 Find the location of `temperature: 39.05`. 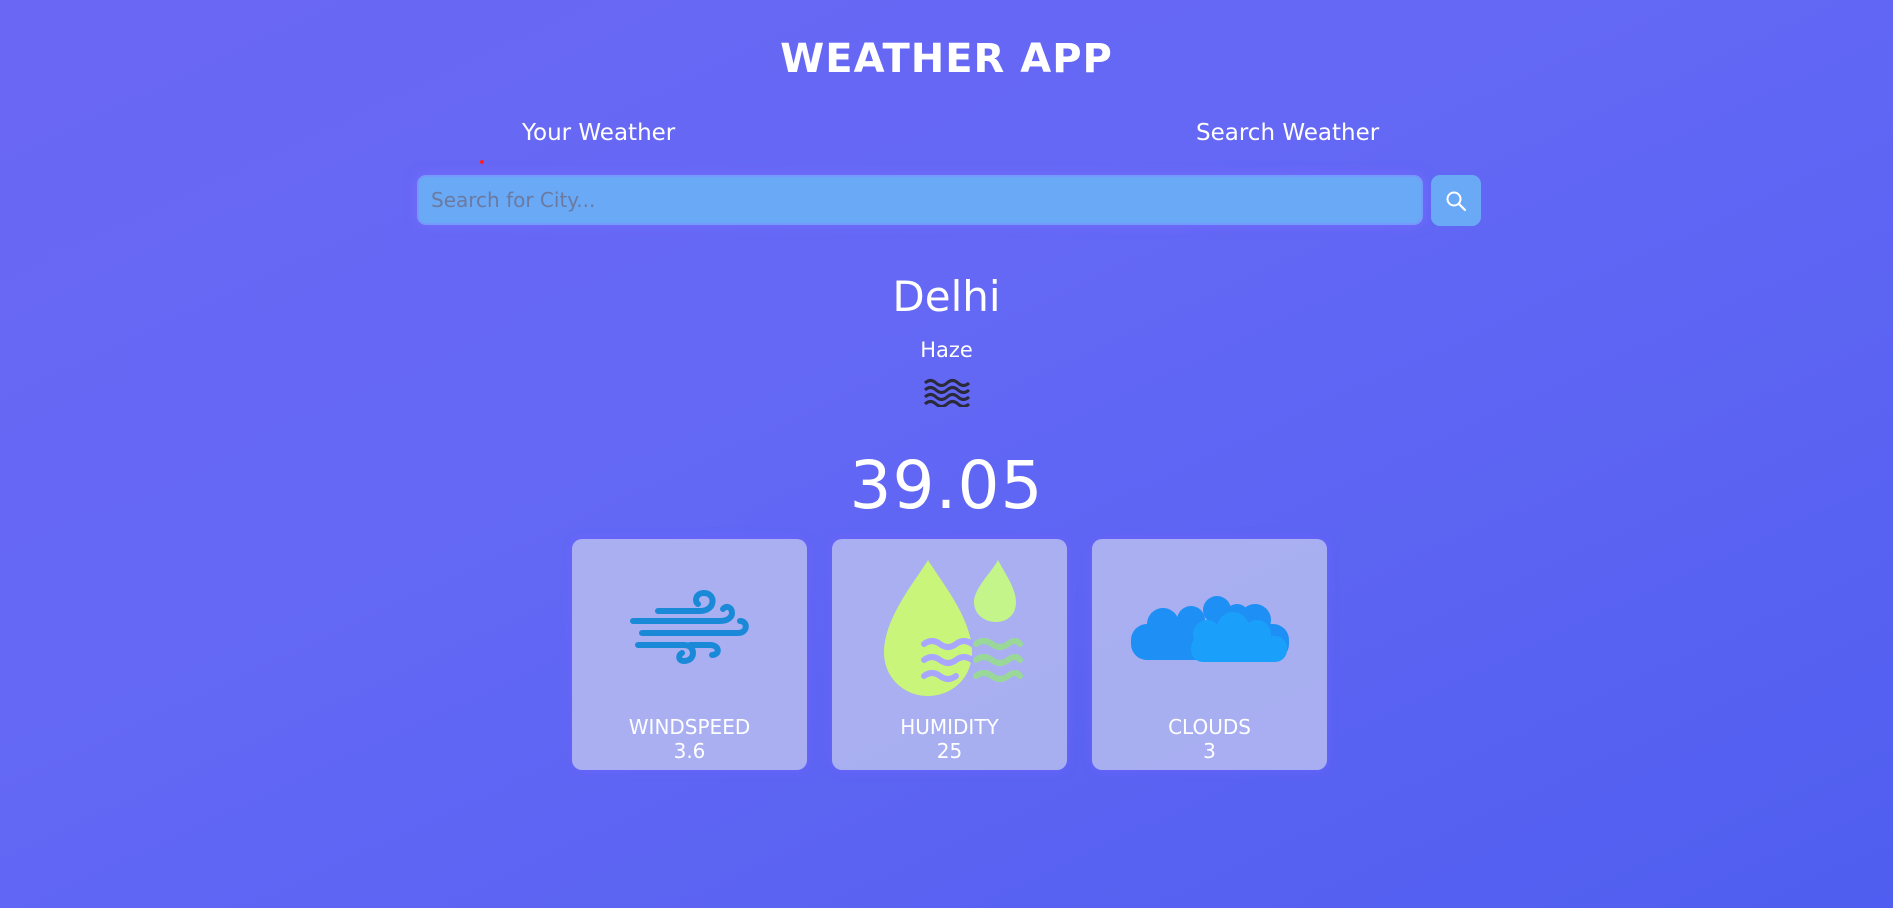

temperature: 39.05 is located at coordinates (946, 485).